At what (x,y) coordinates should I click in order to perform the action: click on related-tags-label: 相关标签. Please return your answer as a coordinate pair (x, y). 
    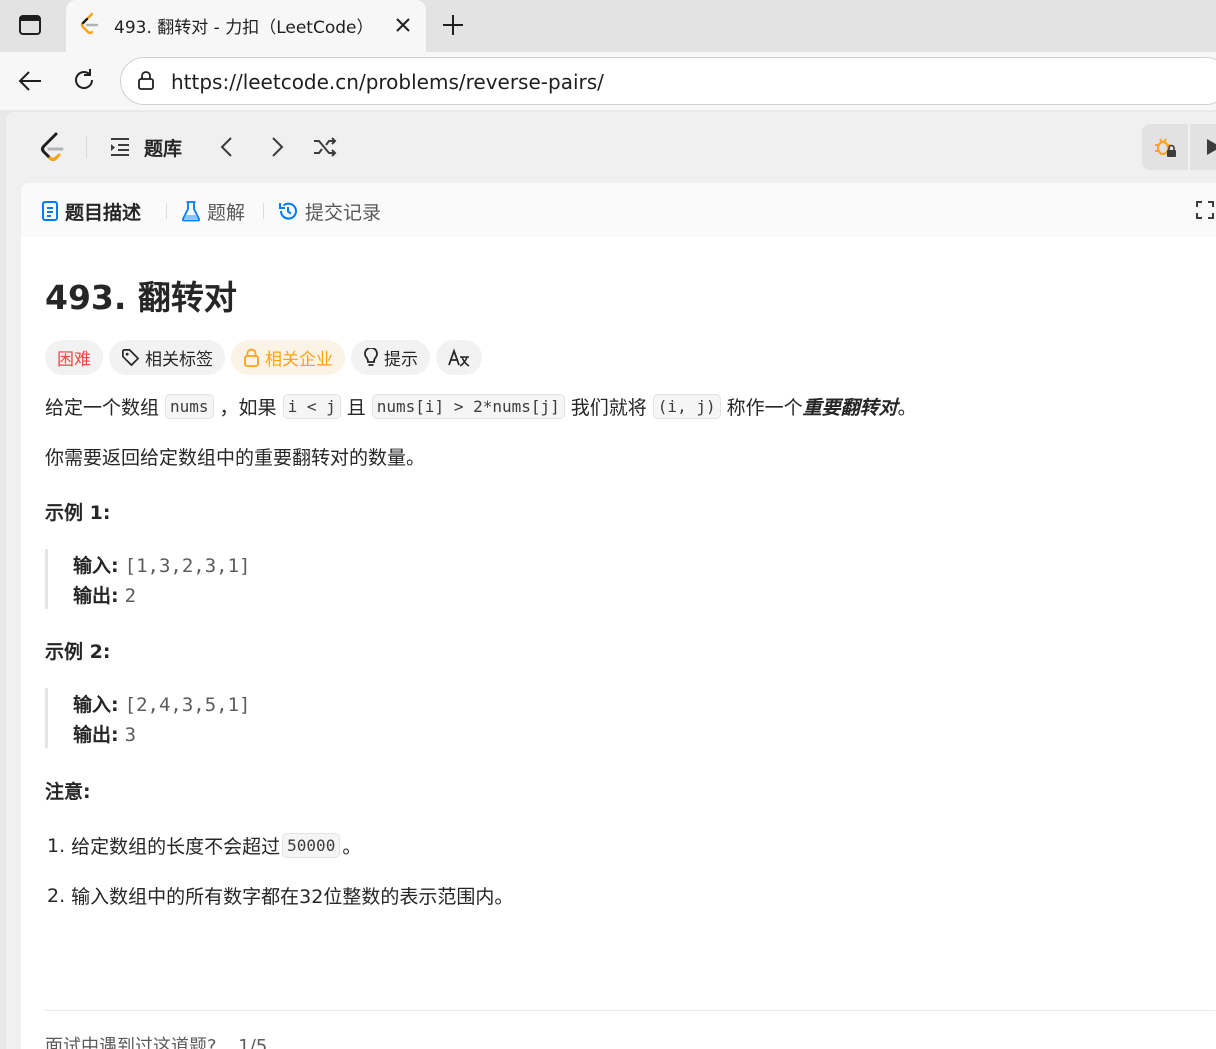
    Looking at the image, I should click on (179, 360).